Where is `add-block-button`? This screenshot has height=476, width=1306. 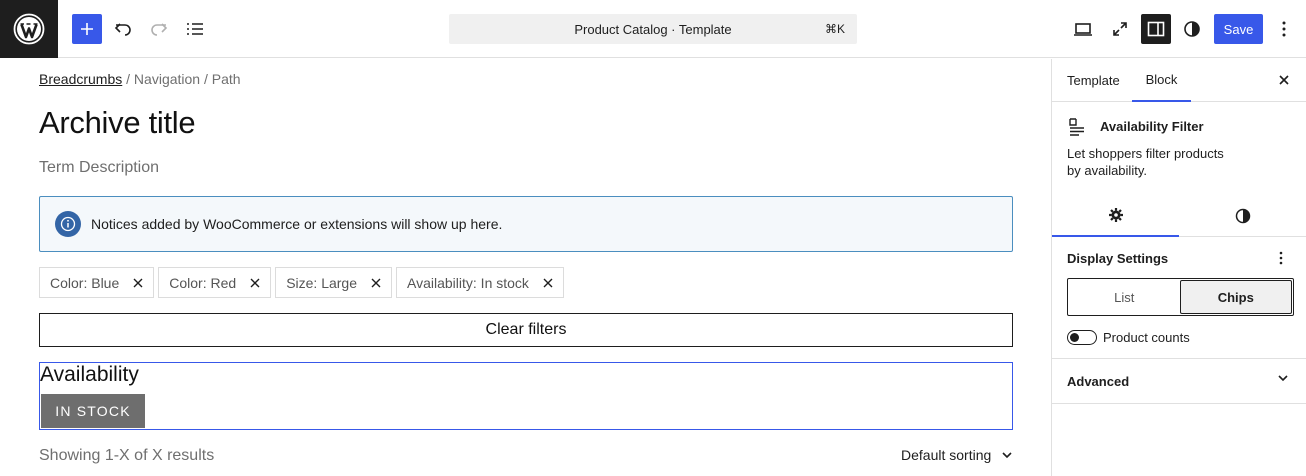
add-block-button is located at coordinates (87, 29).